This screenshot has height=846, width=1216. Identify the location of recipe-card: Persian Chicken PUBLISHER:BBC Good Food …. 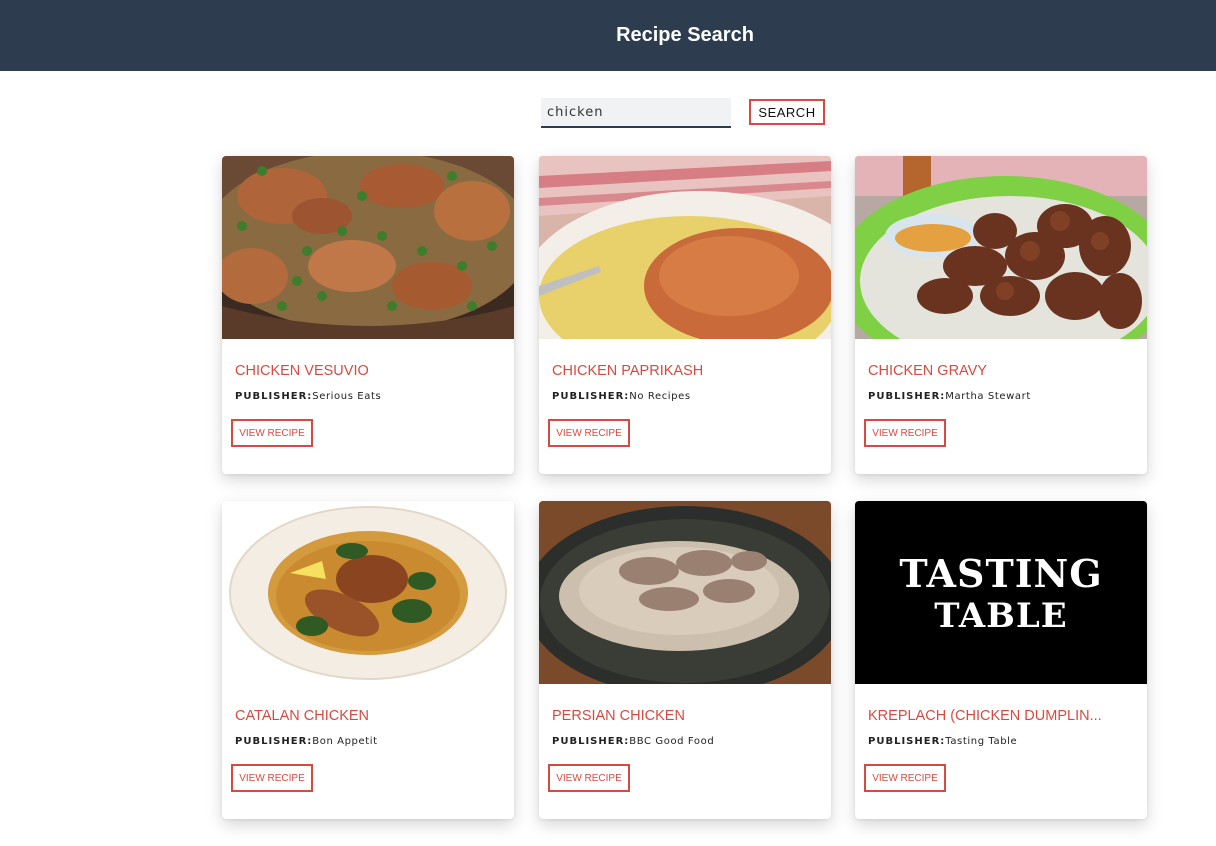
(685, 660).